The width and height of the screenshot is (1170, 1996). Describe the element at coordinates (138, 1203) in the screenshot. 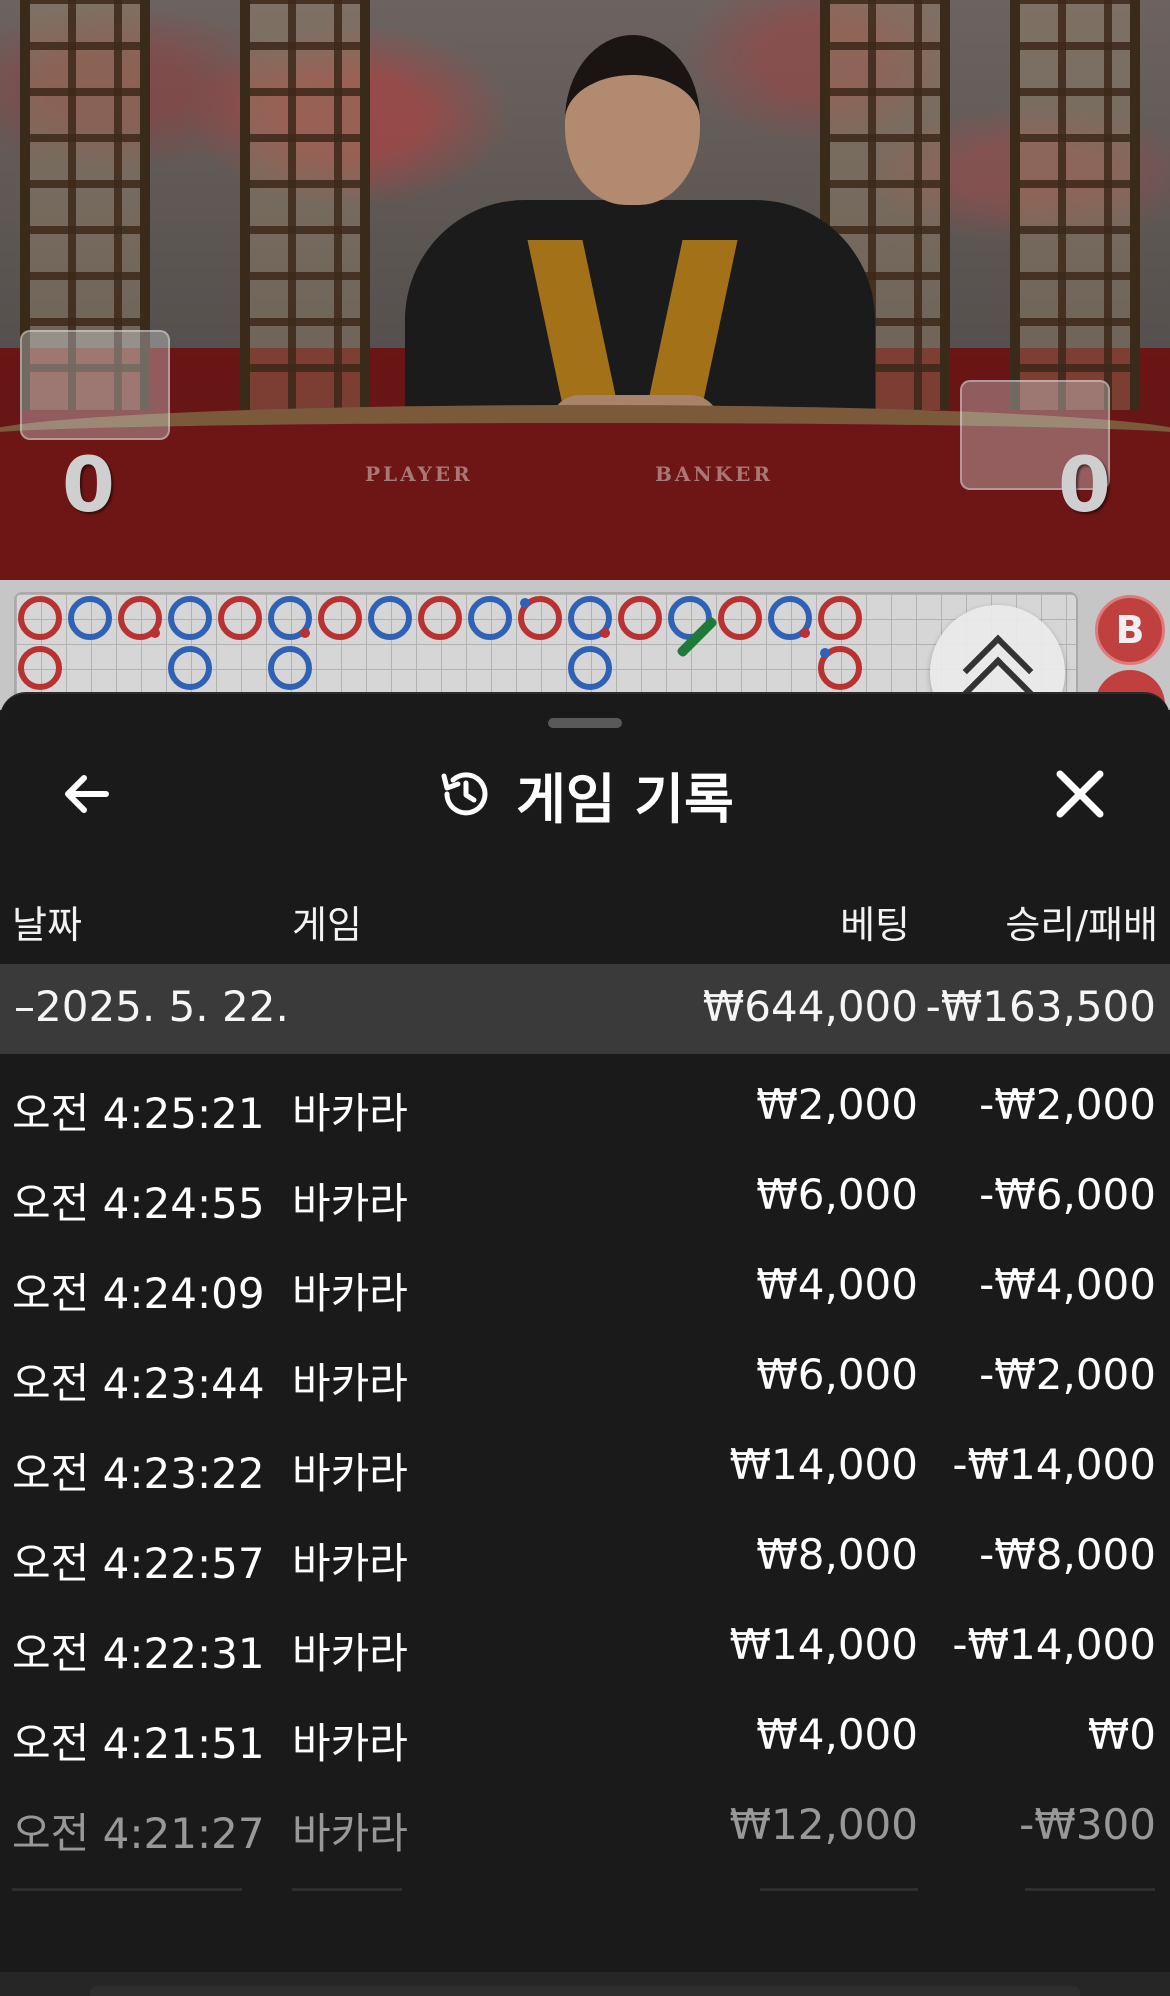

I see `row-time: 오전 4:24:55` at that location.